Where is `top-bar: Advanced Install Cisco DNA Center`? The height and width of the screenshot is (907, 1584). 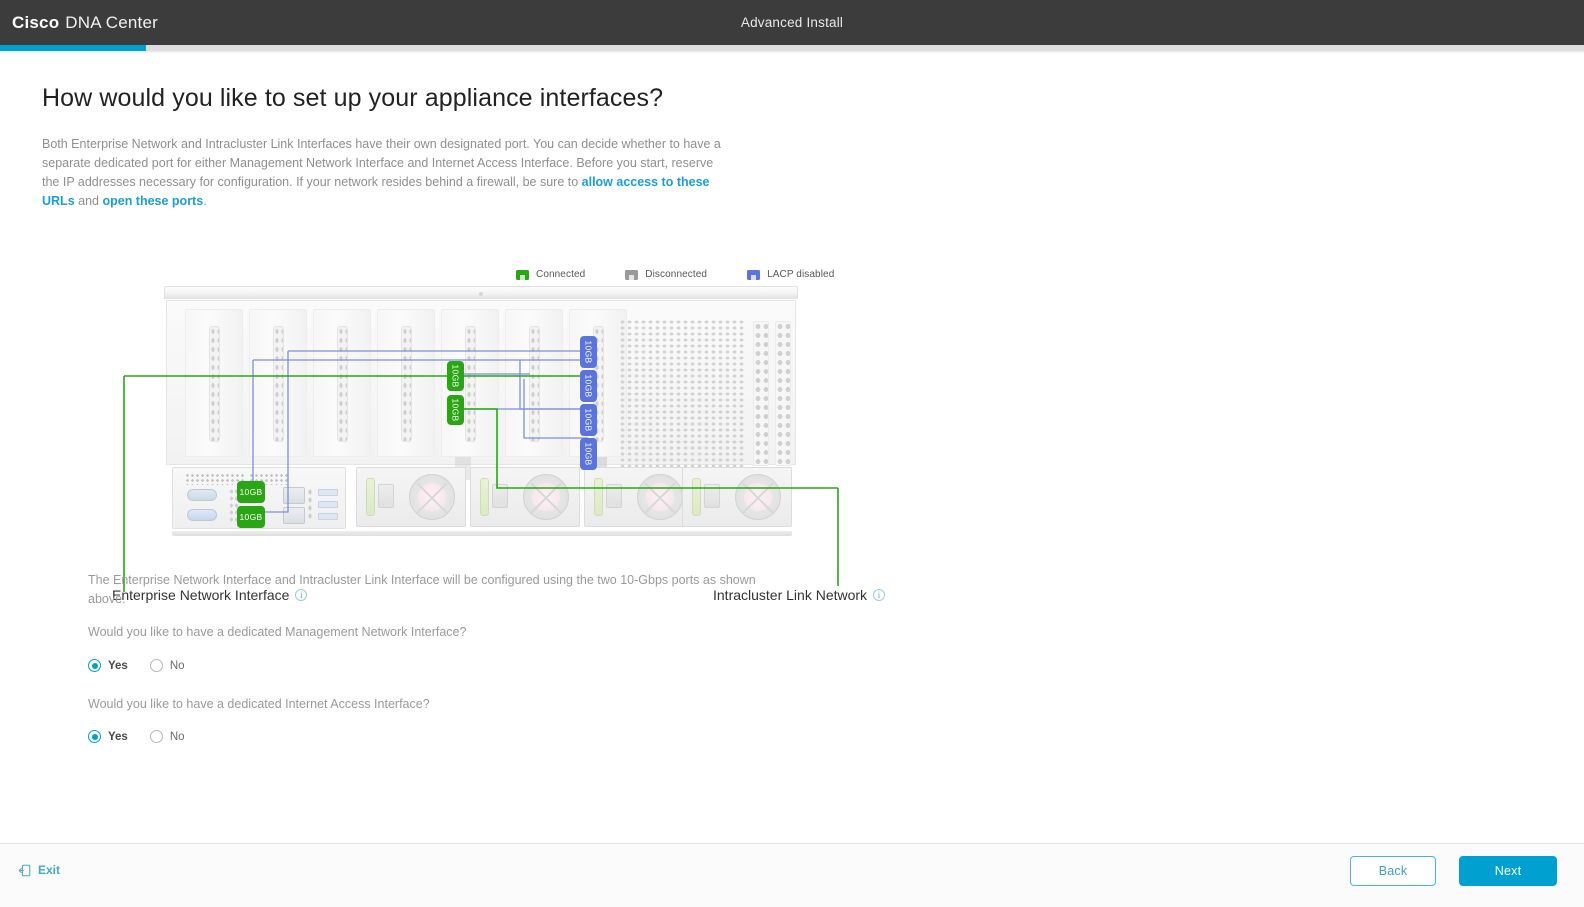
top-bar: Advanced Install Cisco DNA Center is located at coordinates (792, 22).